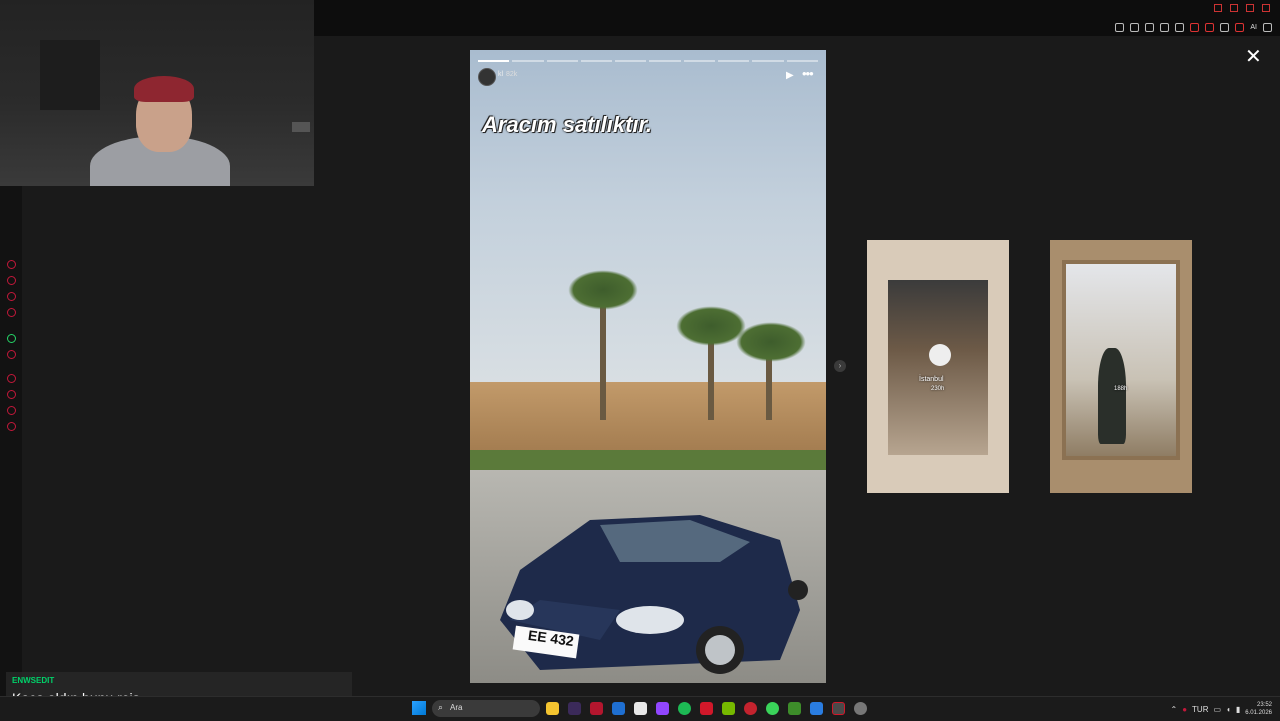  What do you see at coordinates (940, 355) in the screenshot?
I see `location-pin-icon` at bounding box center [940, 355].